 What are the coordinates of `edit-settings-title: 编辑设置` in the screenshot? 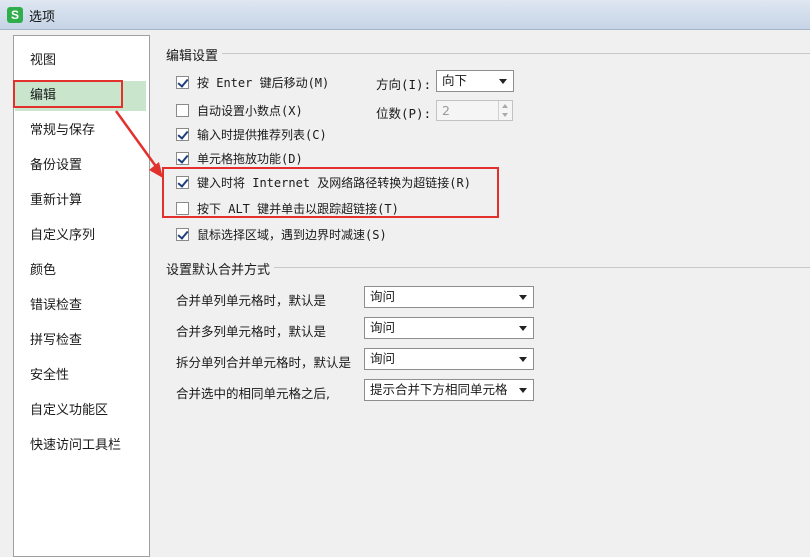 It's located at (192, 56).